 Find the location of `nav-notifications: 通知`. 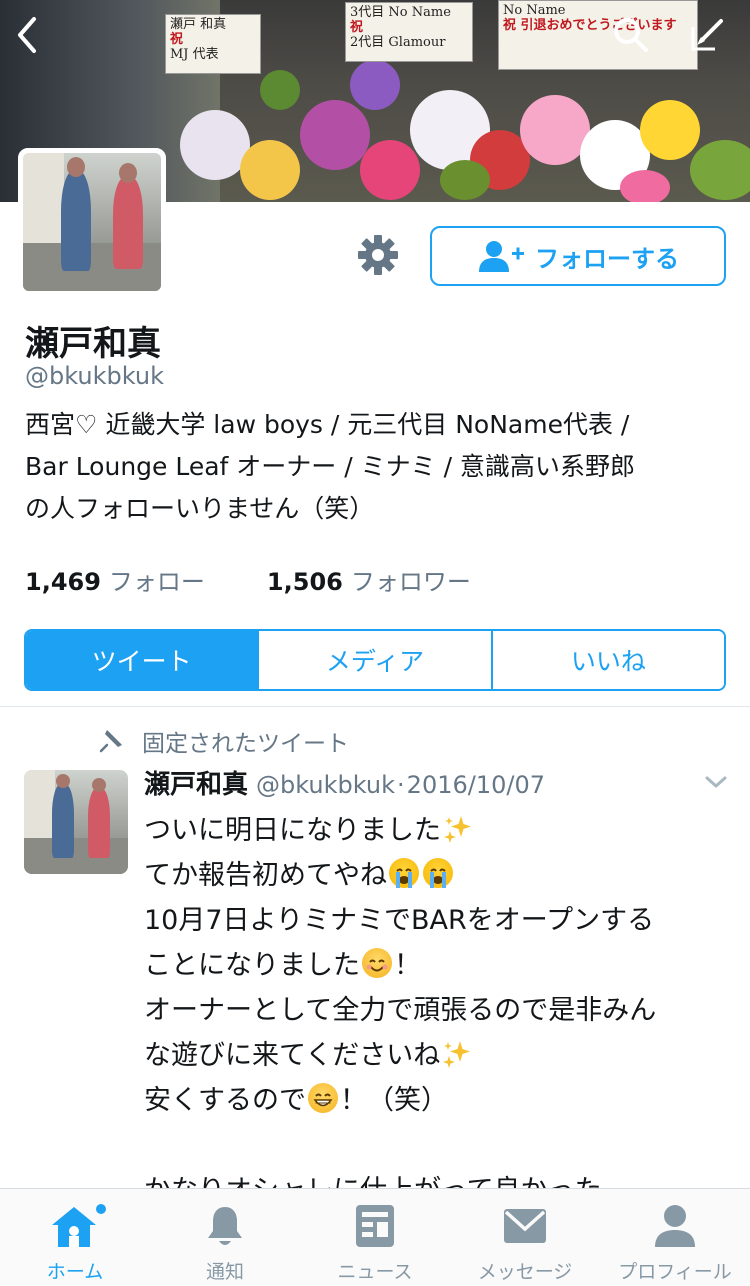

nav-notifications: 通知 is located at coordinates (225, 1237).